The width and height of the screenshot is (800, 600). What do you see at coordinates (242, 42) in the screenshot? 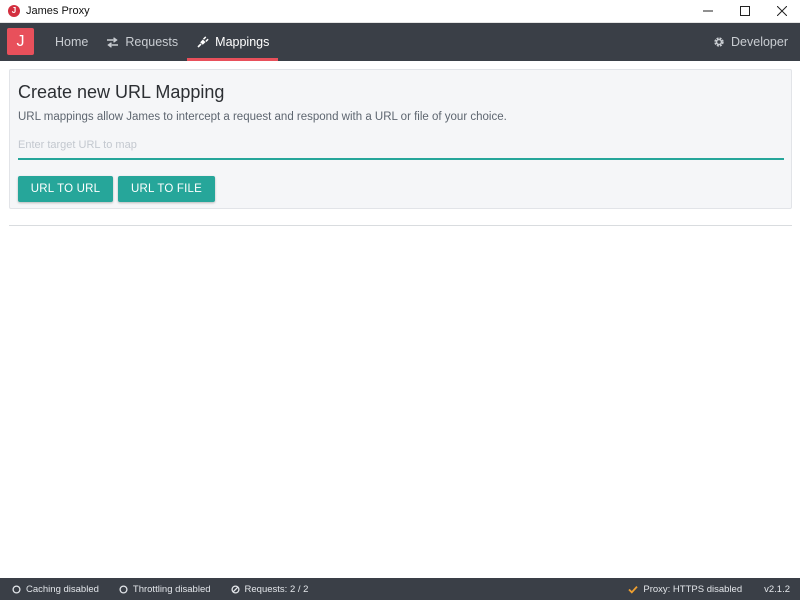
I see `nav-mappings-label: Mappings` at bounding box center [242, 42].